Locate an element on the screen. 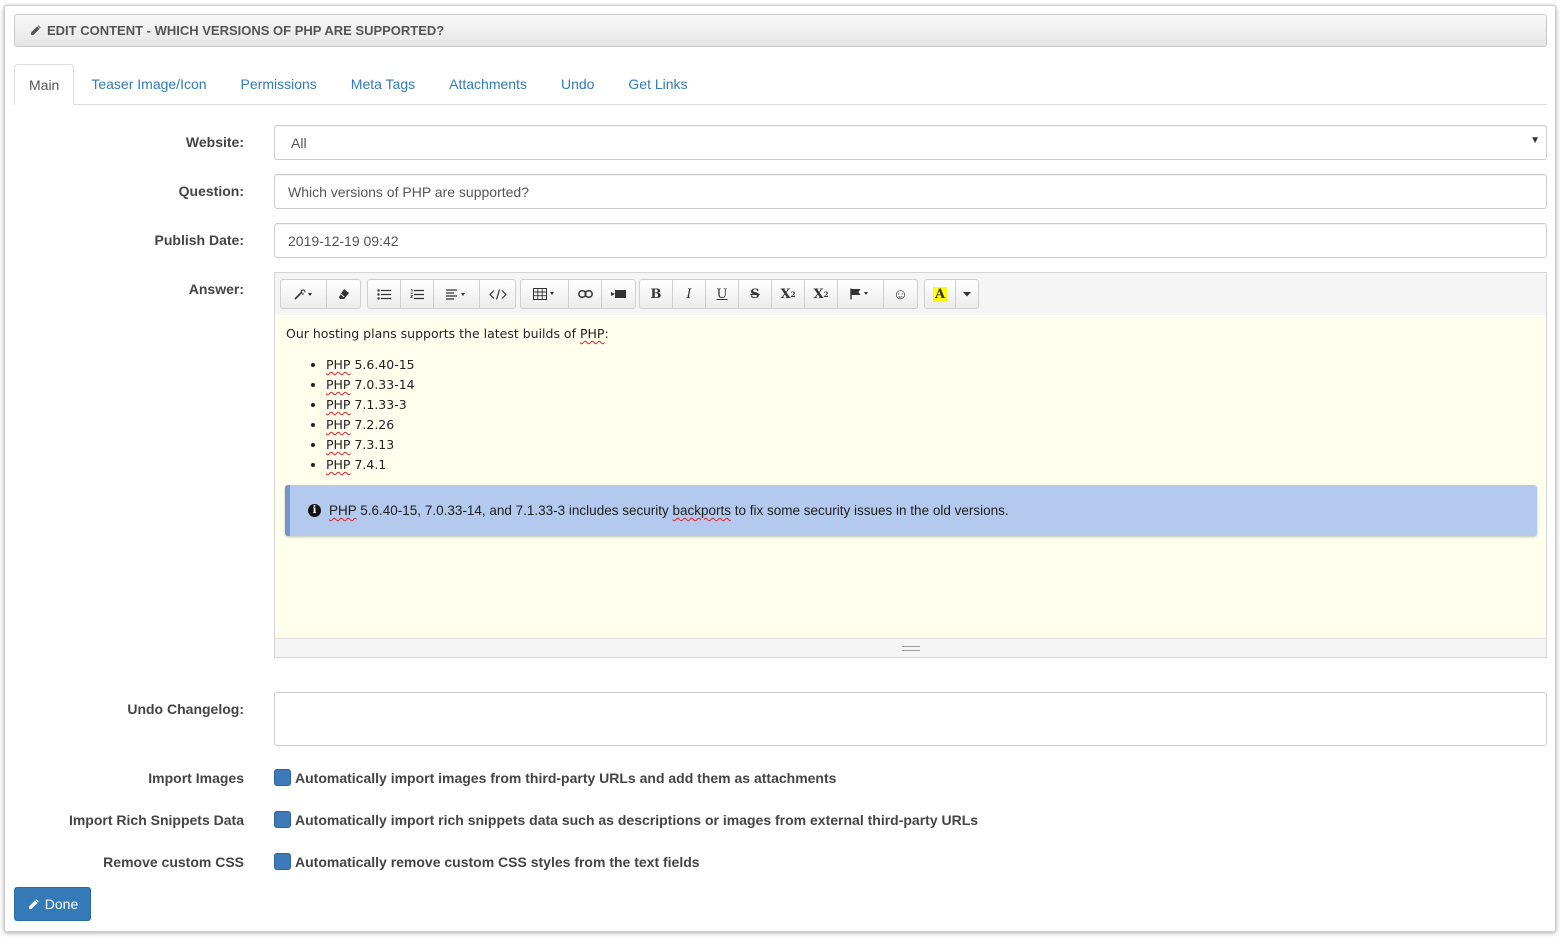 This screenshot has width=1561, height=940. website-select: All ▼ is located at coordinates (910, 142).